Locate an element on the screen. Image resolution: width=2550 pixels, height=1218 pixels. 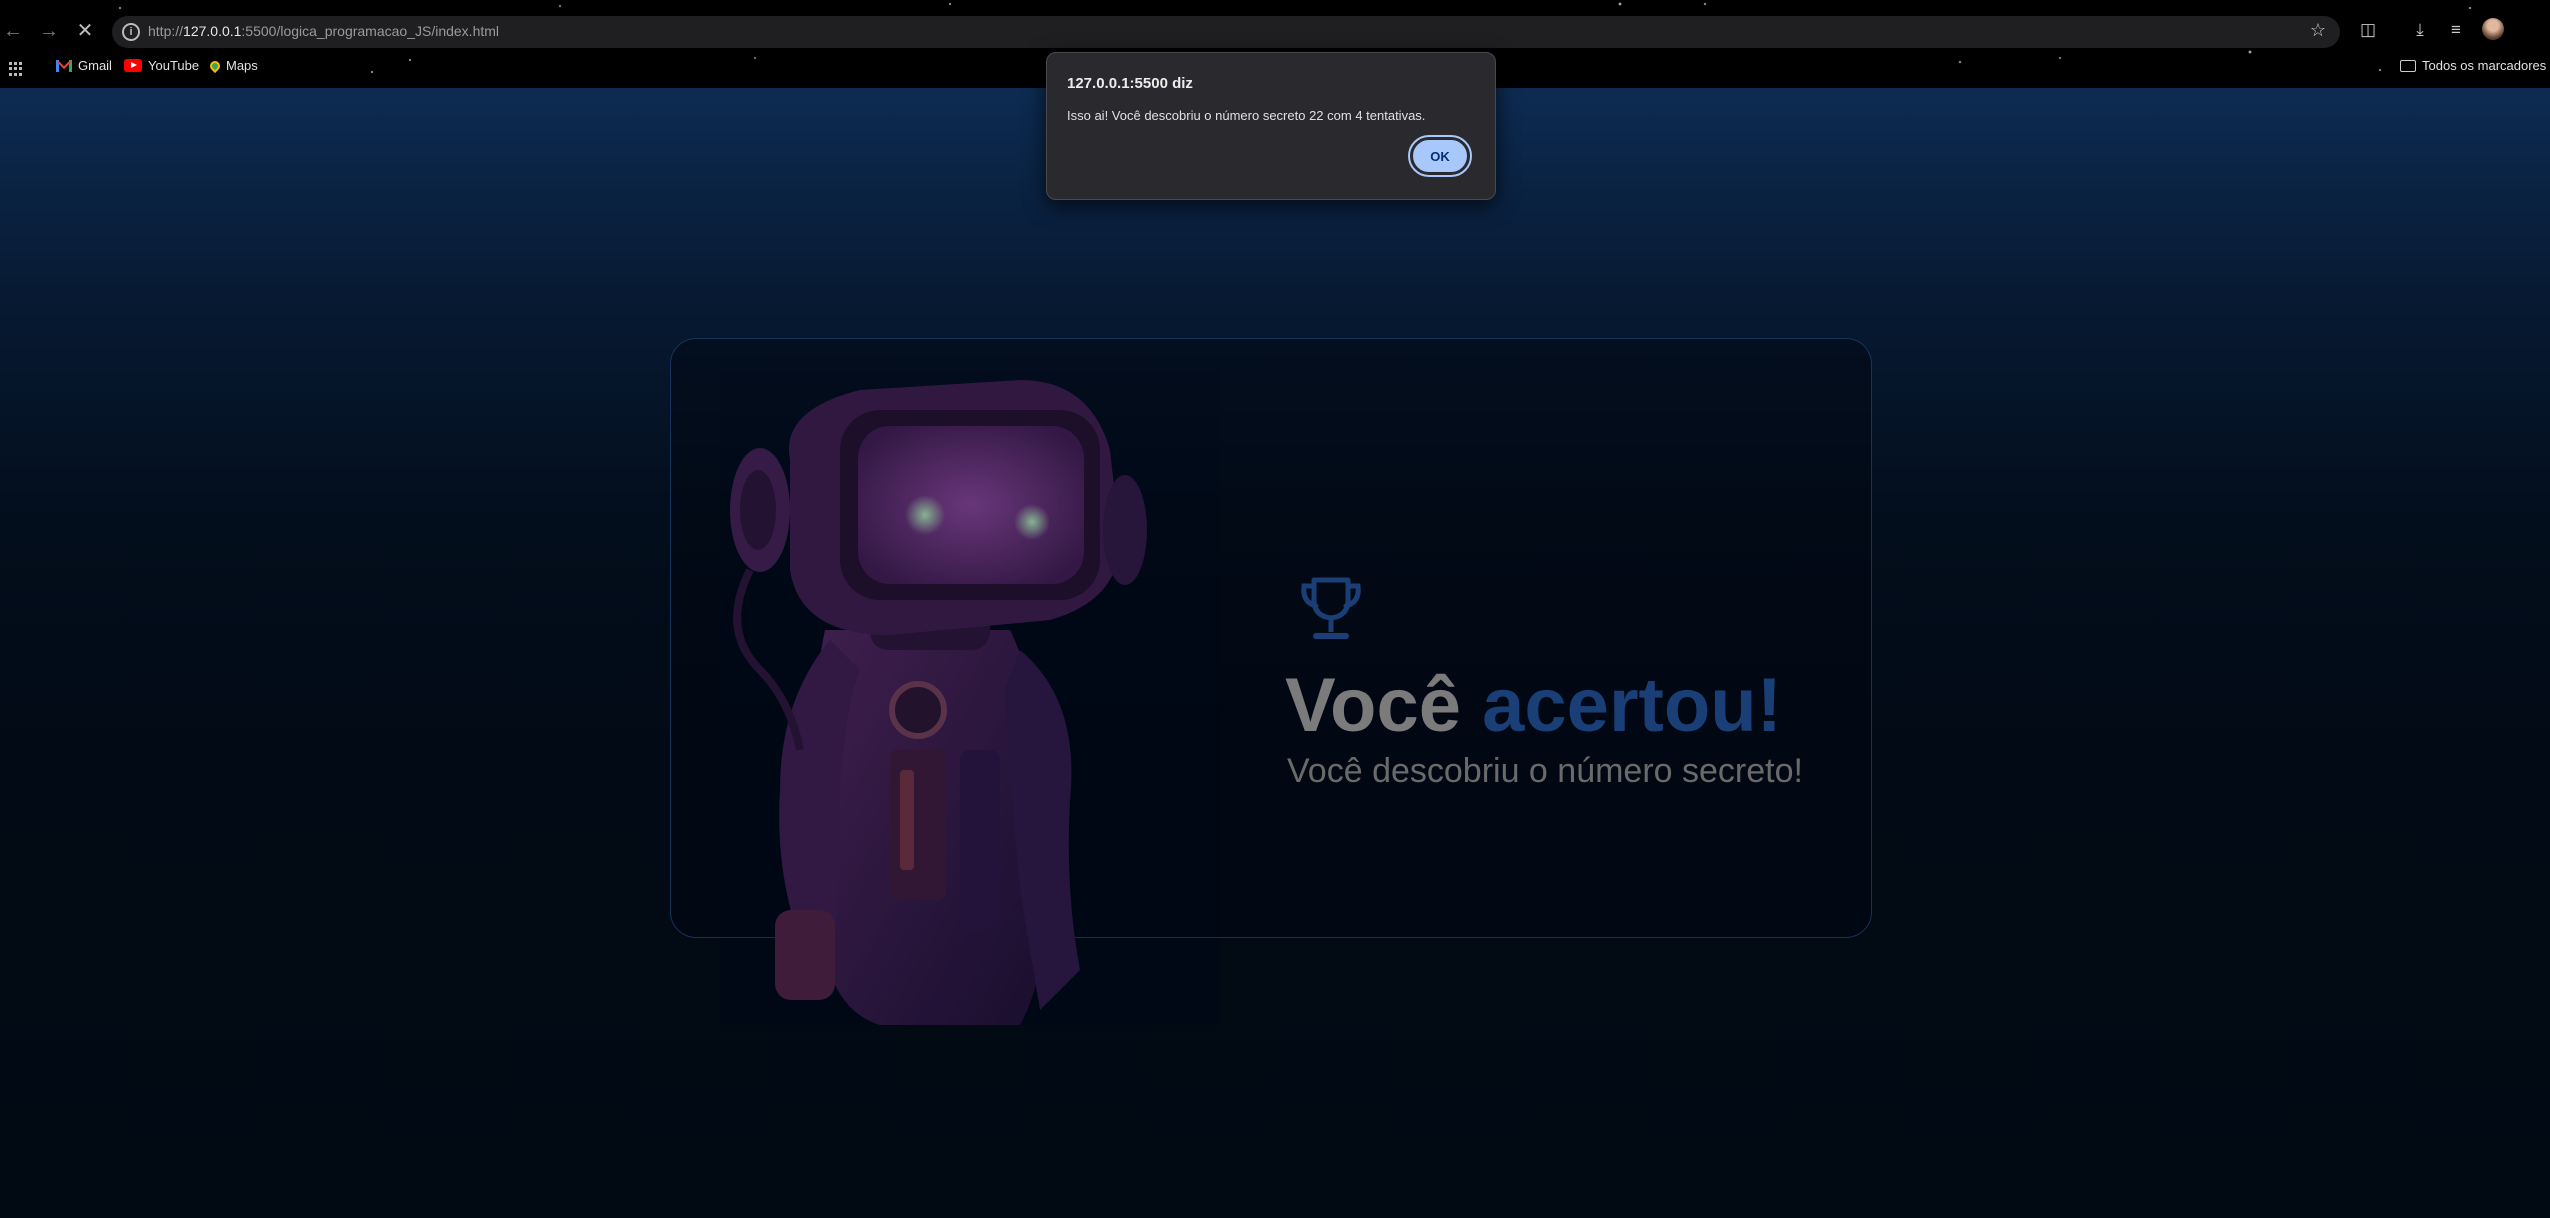
media-controls-icon: ≡ is located at coordinates (2456, 30).